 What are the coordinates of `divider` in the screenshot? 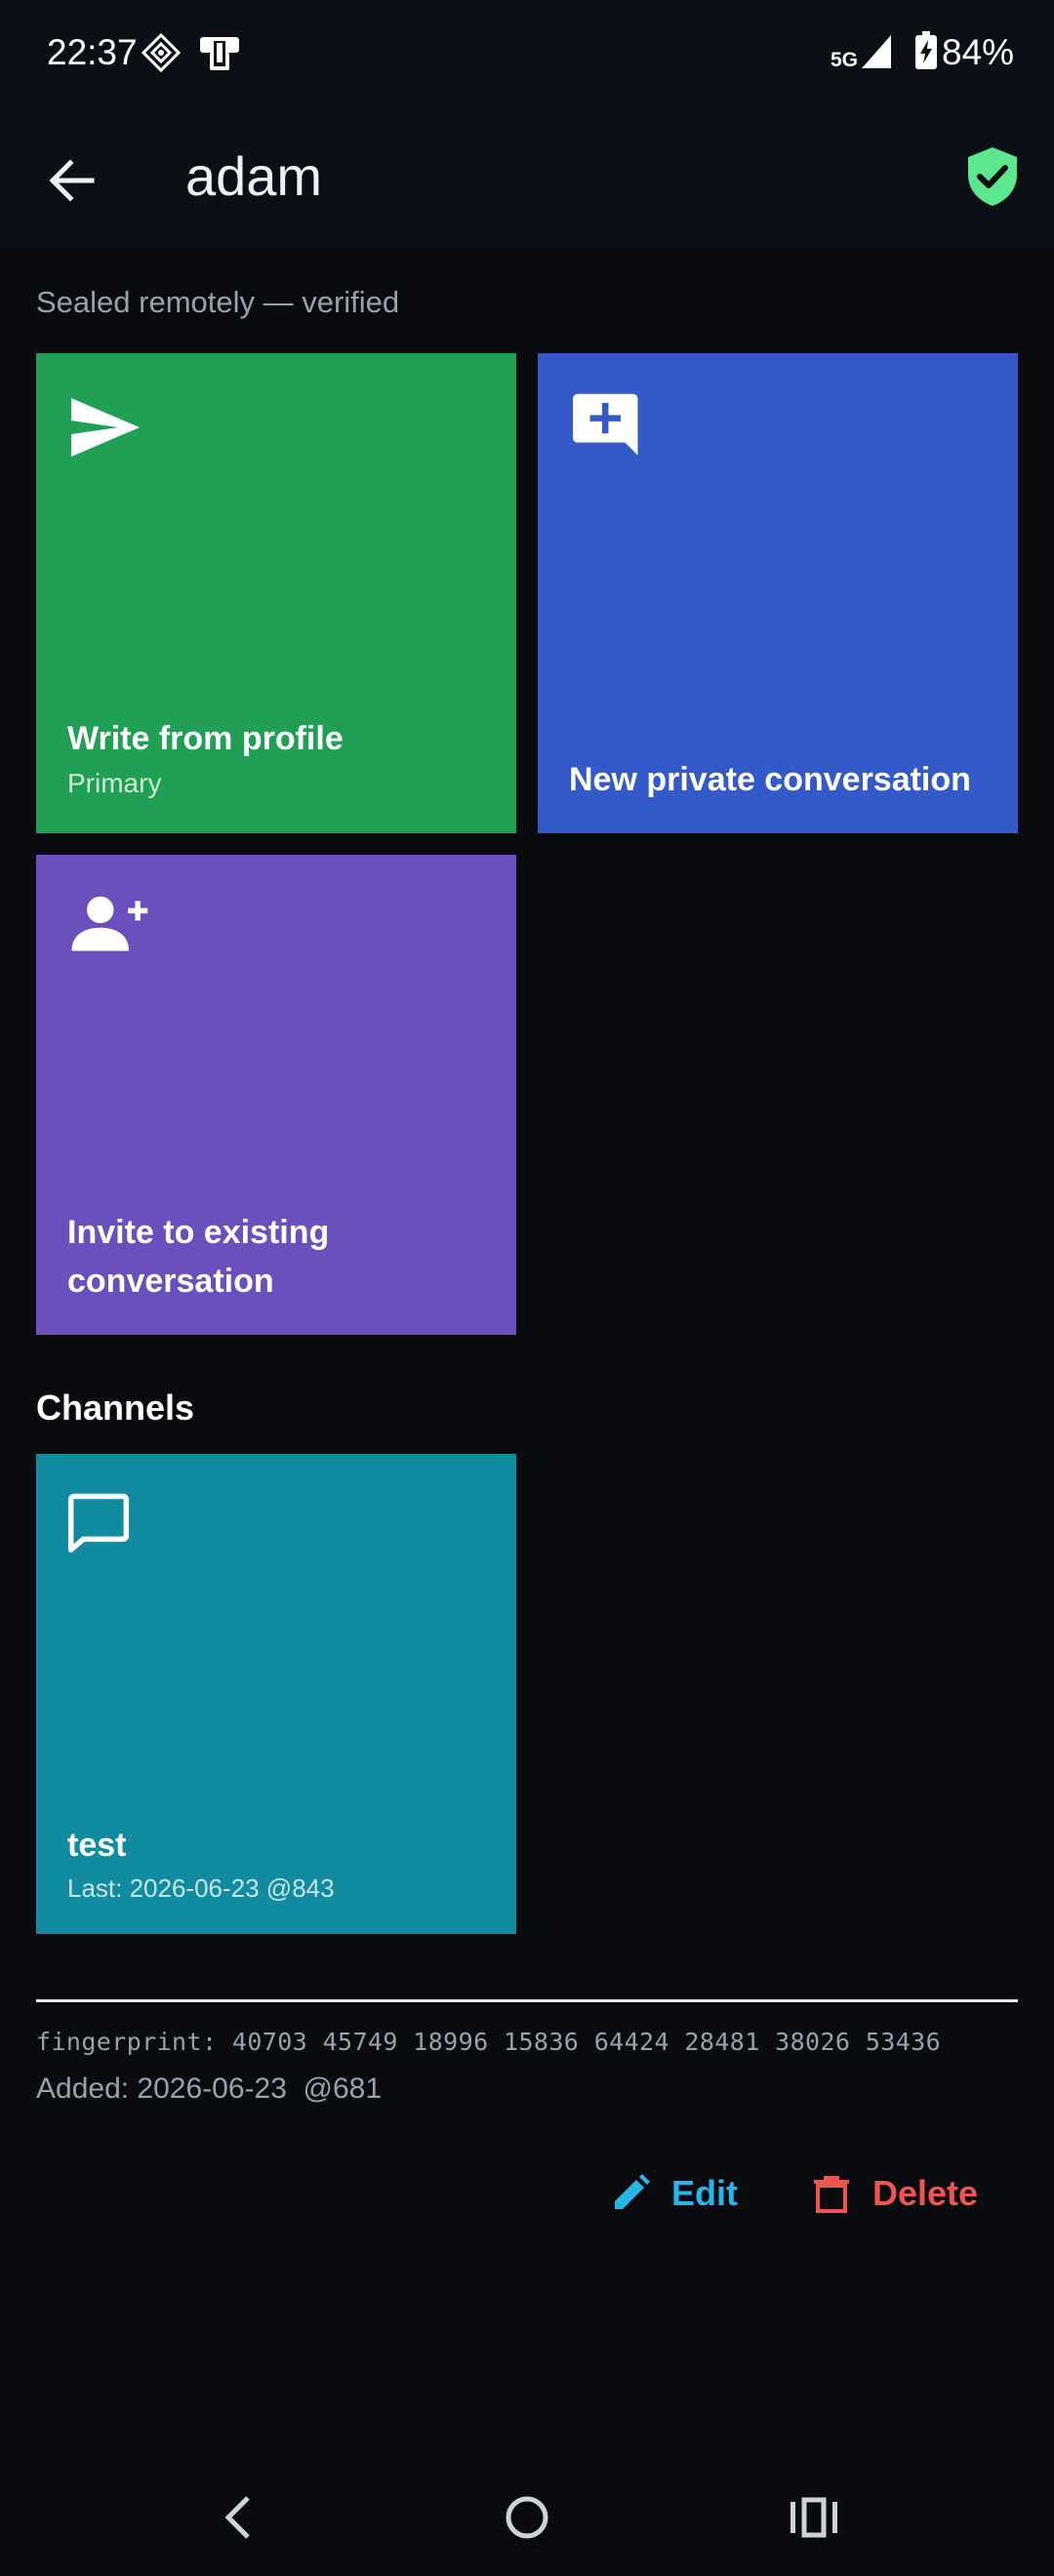 It's located at (527, 2000).